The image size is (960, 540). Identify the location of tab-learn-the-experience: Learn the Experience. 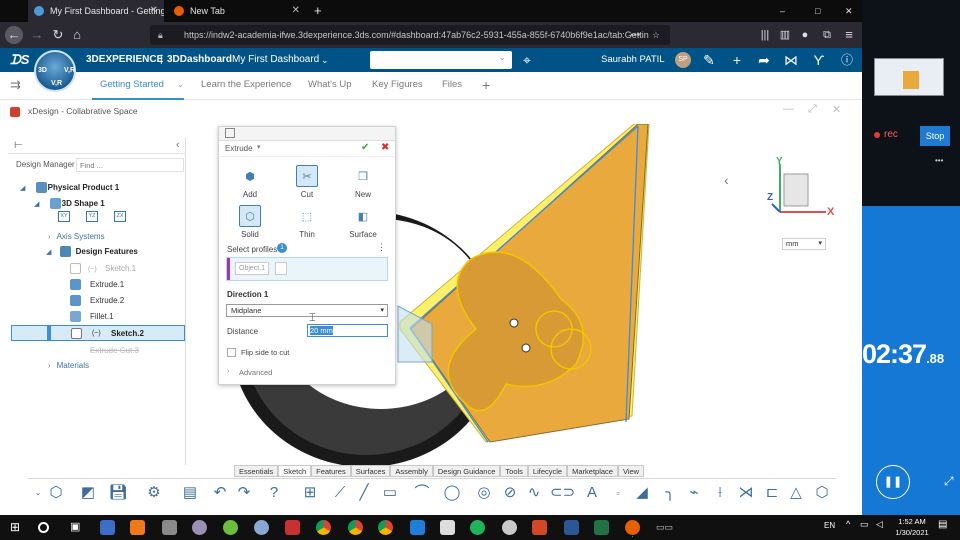
(246, 86).